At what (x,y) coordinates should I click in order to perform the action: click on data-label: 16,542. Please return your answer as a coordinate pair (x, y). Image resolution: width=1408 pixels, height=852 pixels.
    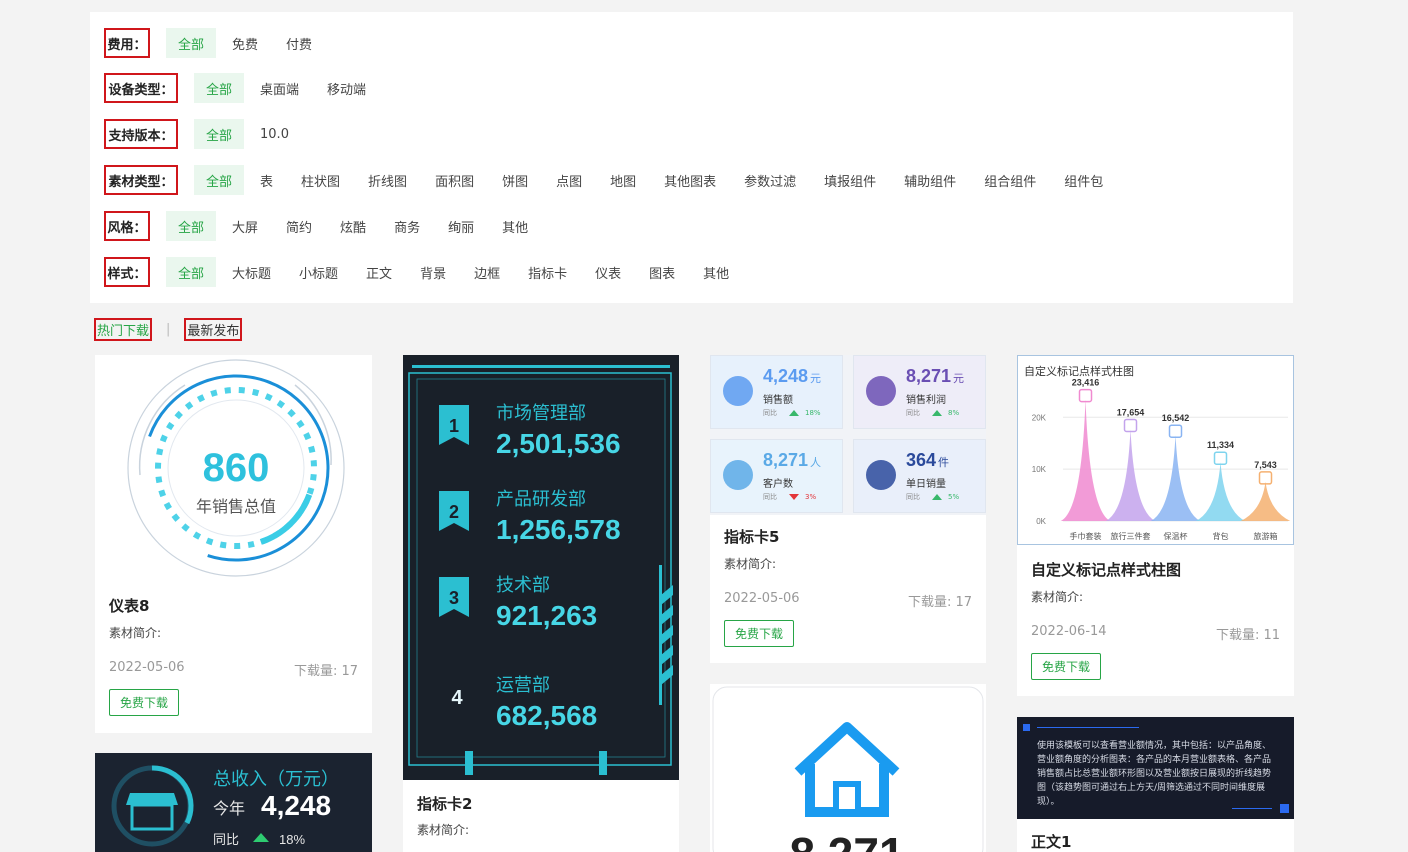
    Looking at the image, I should click on (1176, 418).